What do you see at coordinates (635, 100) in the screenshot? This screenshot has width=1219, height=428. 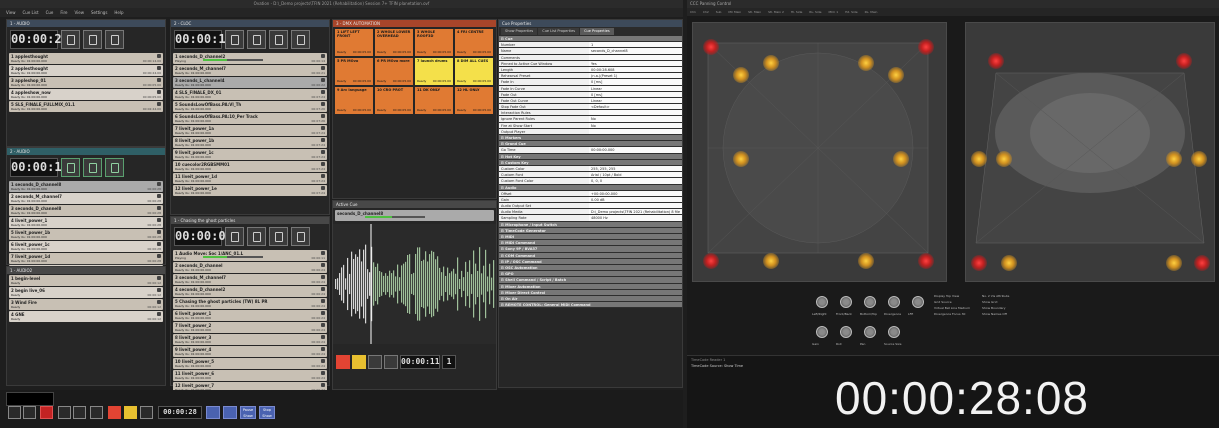 I see `property-value: Linear` at bounding box center [635, 100].